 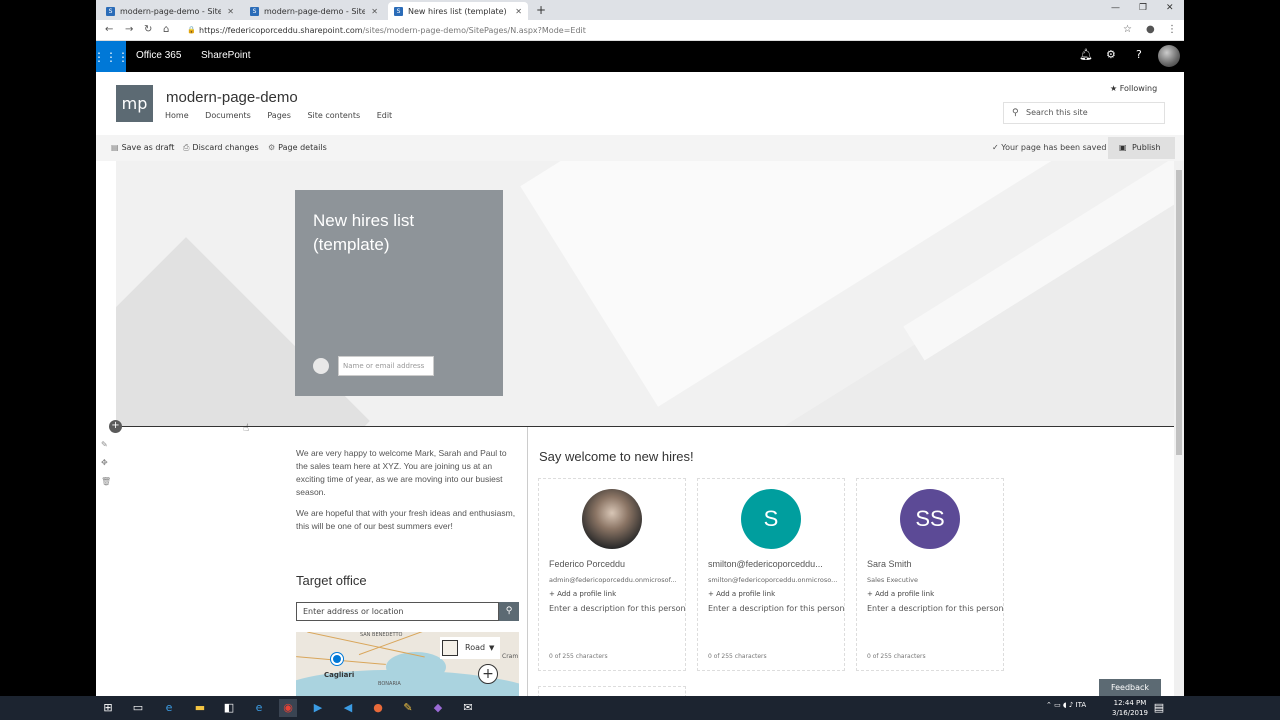 I want to click on clock: 12:44 PM 3/16/2019, so click(x=1130, y=708).